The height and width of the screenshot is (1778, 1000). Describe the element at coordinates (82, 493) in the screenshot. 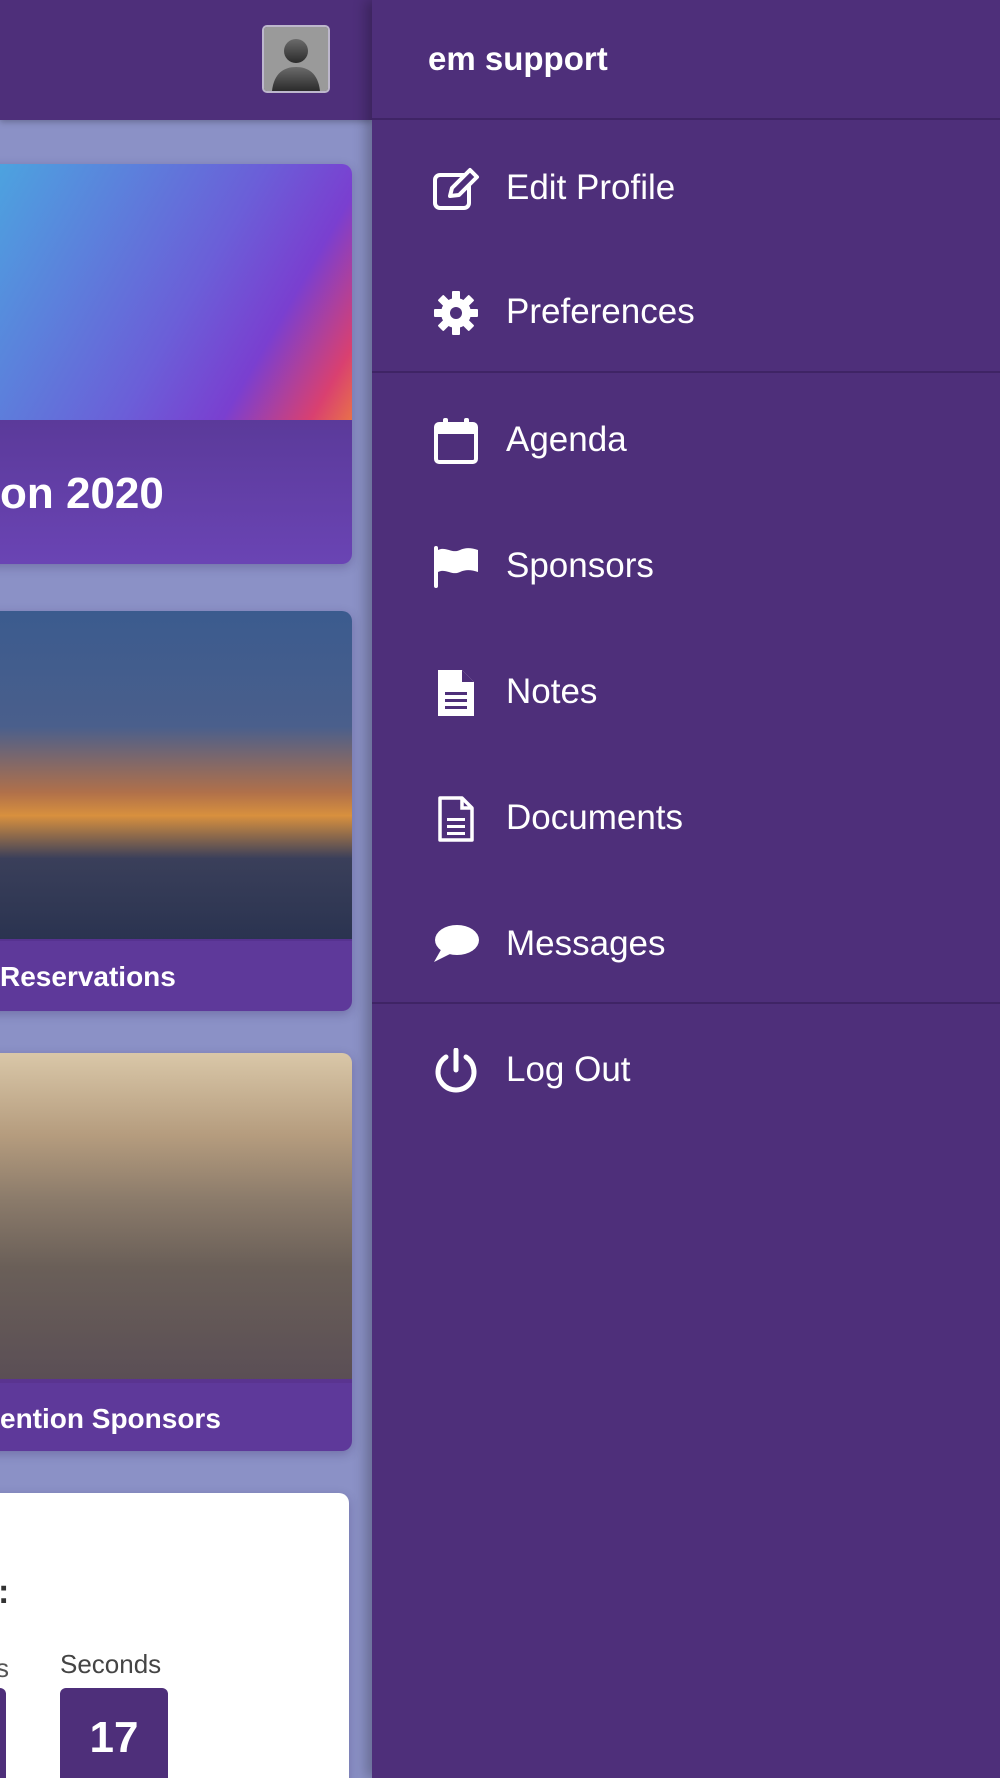

I see `card-title: on 2020` at that location.